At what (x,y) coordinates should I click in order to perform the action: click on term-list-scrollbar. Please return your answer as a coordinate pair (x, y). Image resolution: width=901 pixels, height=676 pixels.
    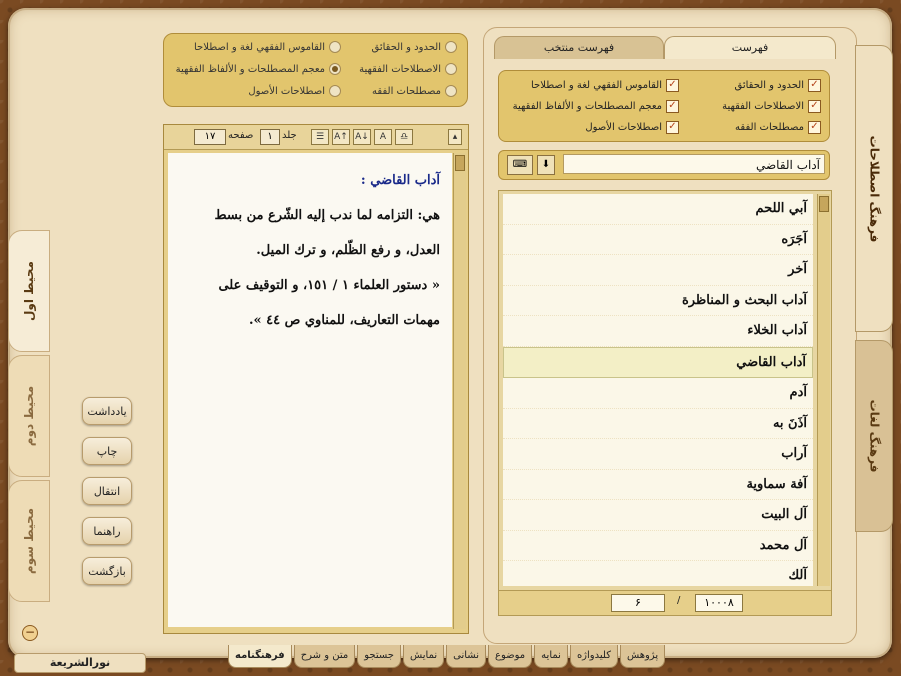
    Looking at the image, I should click on (823, 390).